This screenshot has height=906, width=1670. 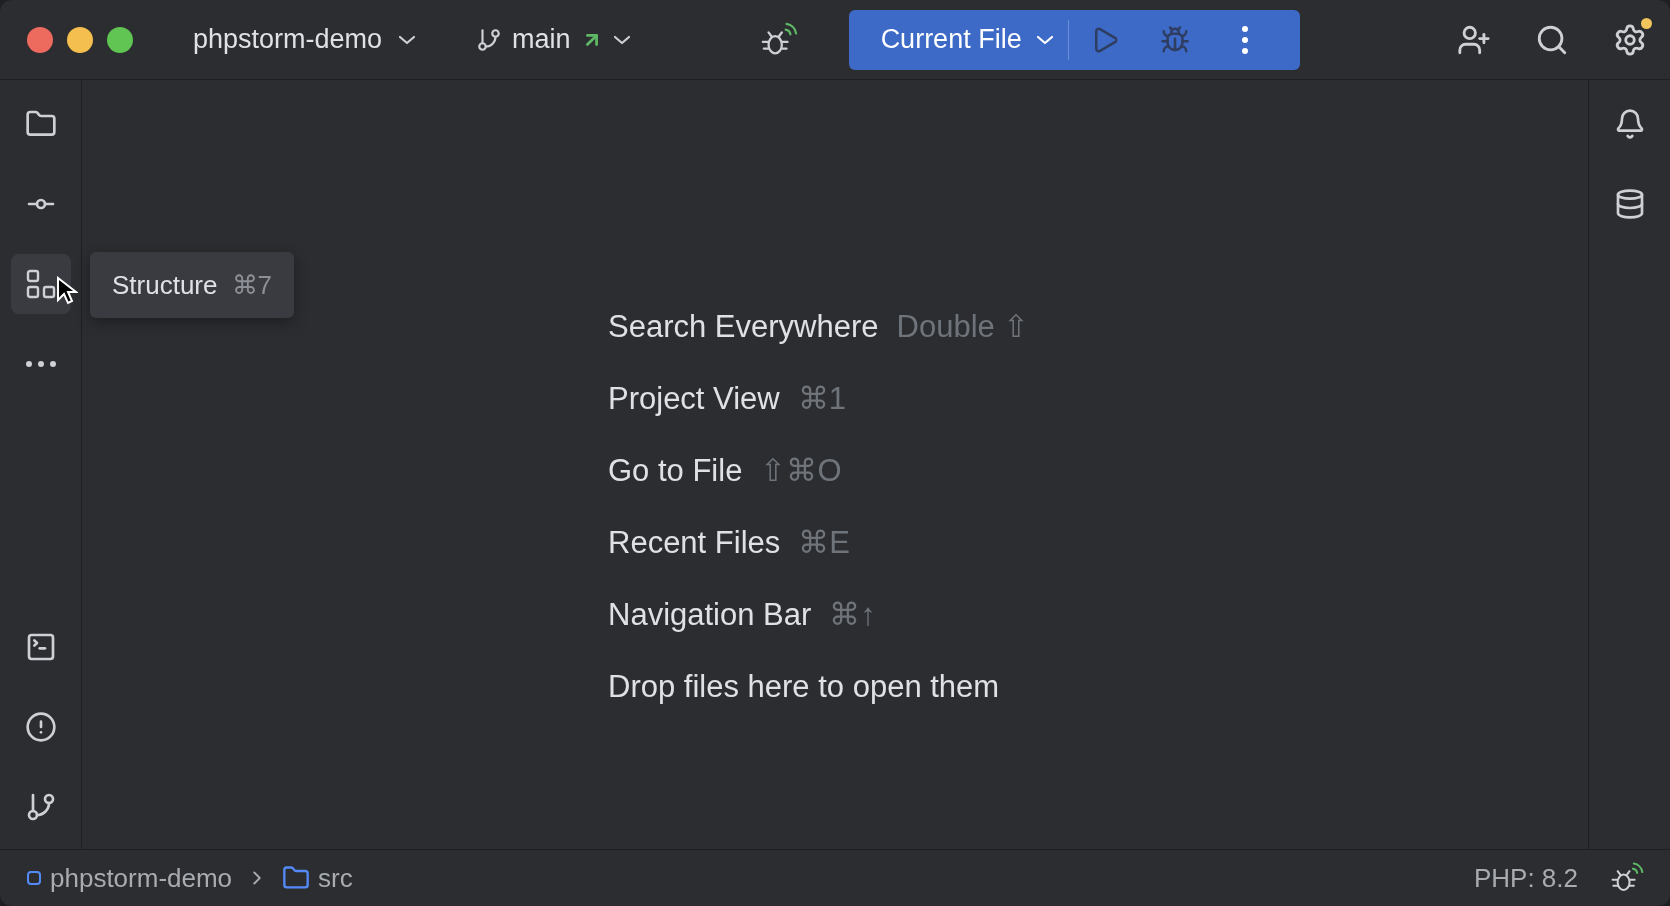 What do you see at coordinates (129, 878) in the screenshot?
I see `breadcrumb: phpstorm-demo` at bounding box center [129, 878].